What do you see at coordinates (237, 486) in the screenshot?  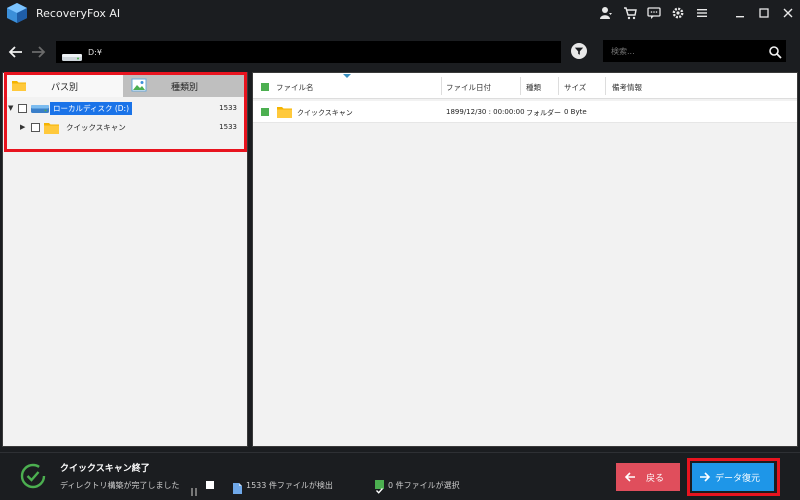 I see `file-icon` at bounding box center [237, 486].